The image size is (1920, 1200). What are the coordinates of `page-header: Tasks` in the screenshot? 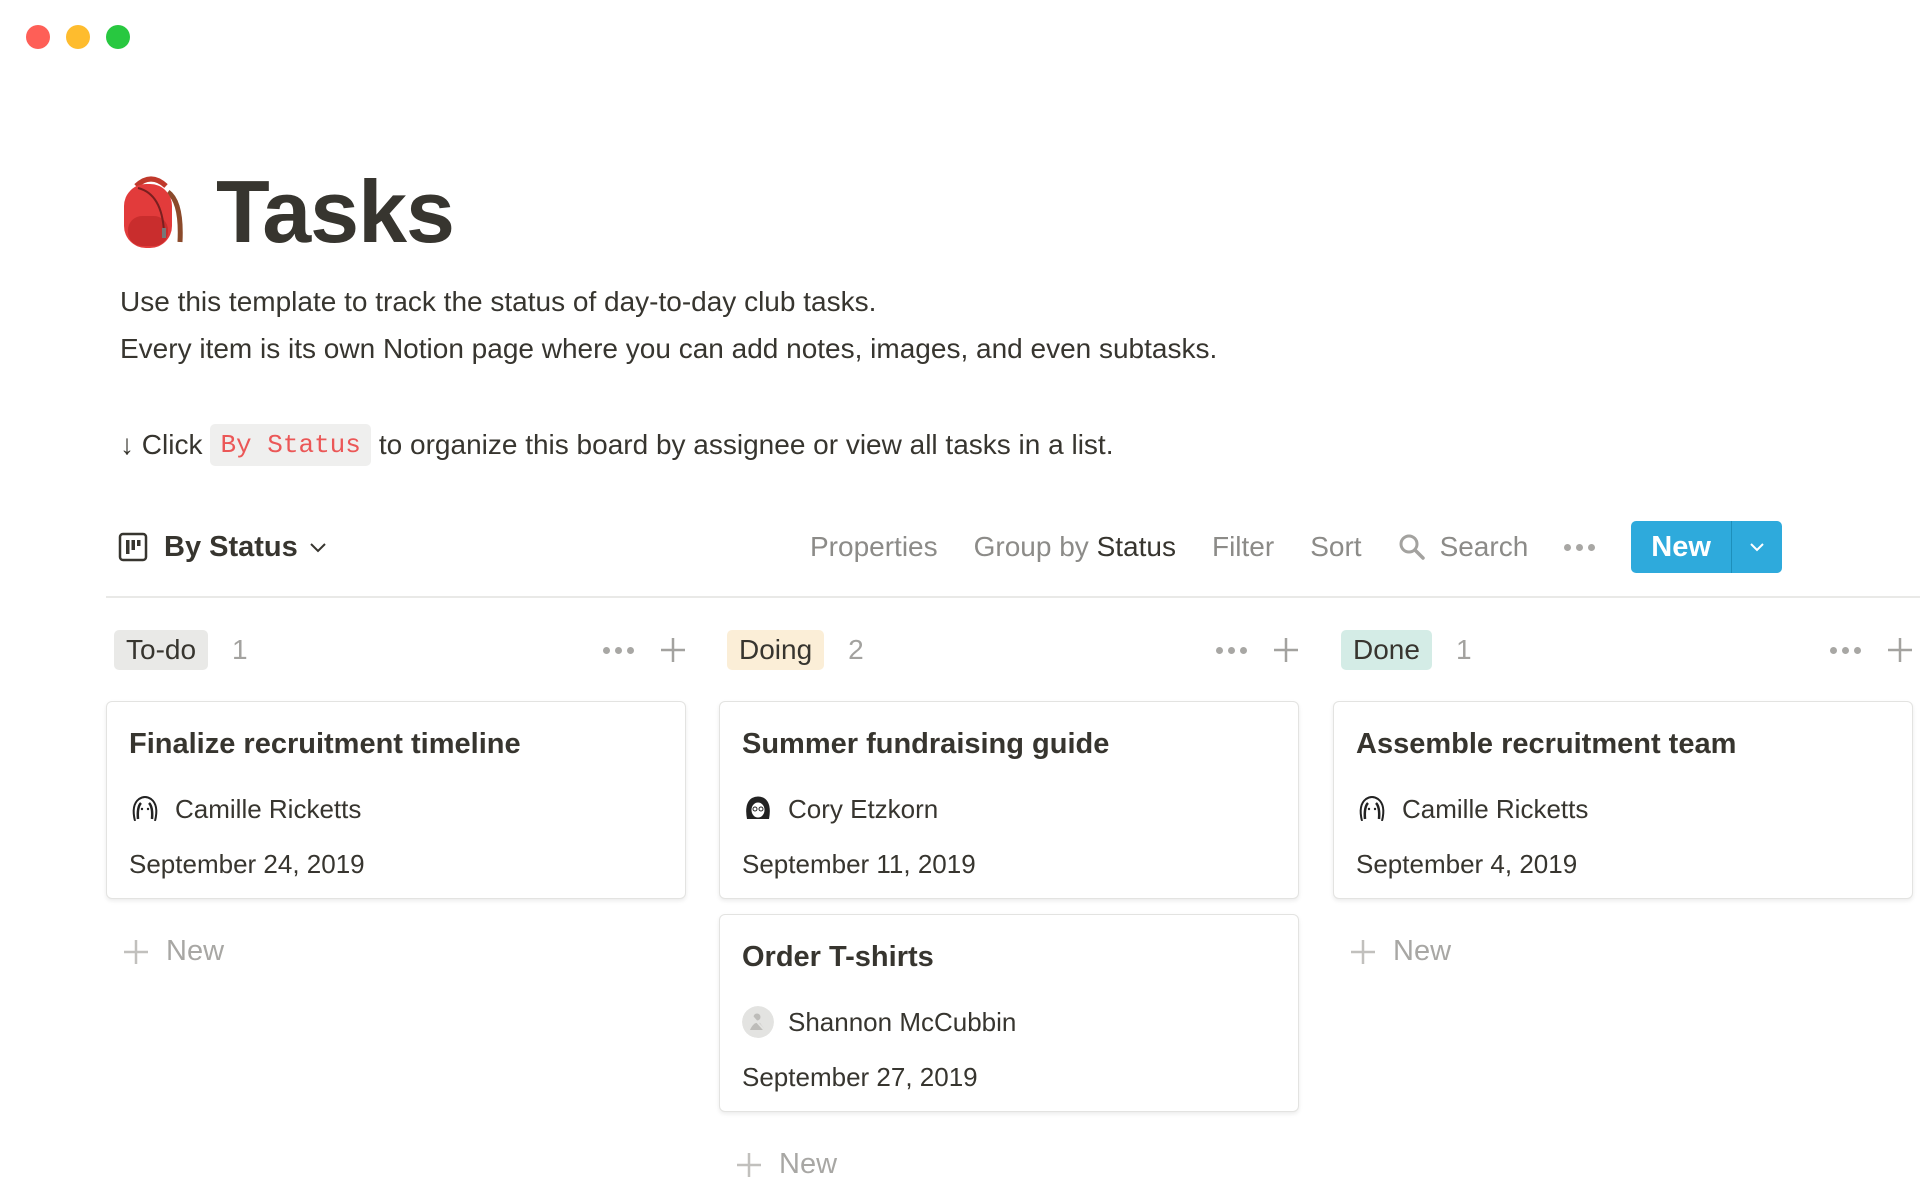 It's located at (286, 212).